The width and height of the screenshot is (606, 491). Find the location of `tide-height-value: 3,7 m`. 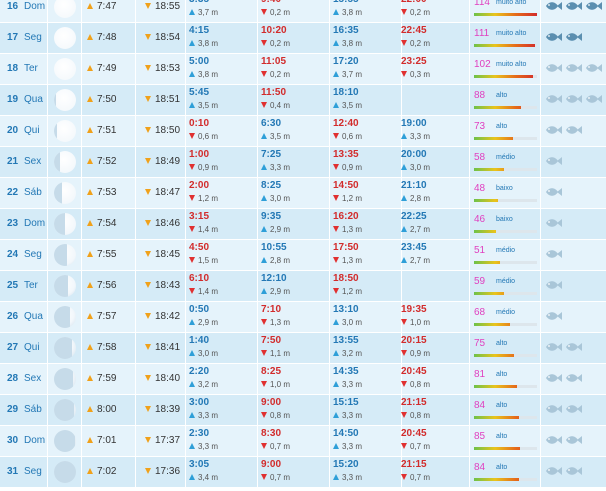

tide-height-value: 3,7 m is located at coordinates (208, 12).